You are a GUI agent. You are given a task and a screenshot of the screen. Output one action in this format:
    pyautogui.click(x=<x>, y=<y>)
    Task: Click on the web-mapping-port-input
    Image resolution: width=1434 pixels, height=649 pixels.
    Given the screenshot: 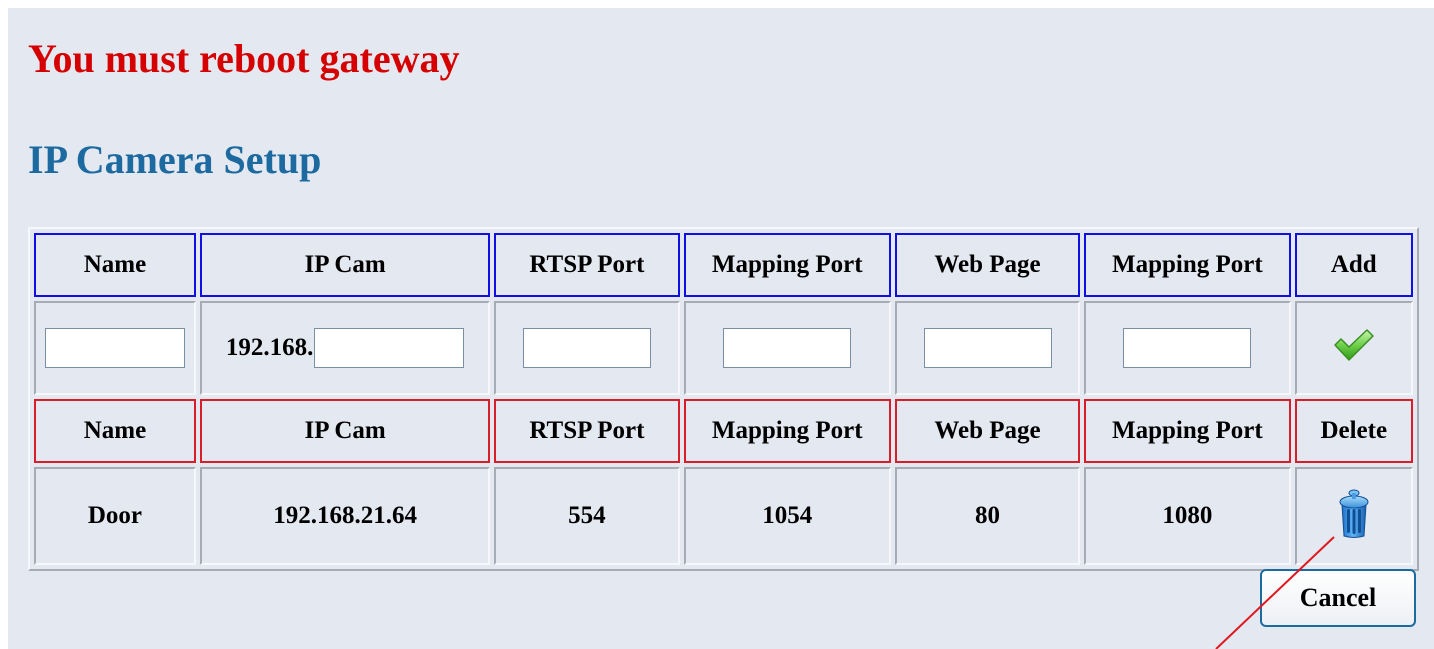 What is the action you would take?
    pyautogui.click(x=1187, y=348)
    